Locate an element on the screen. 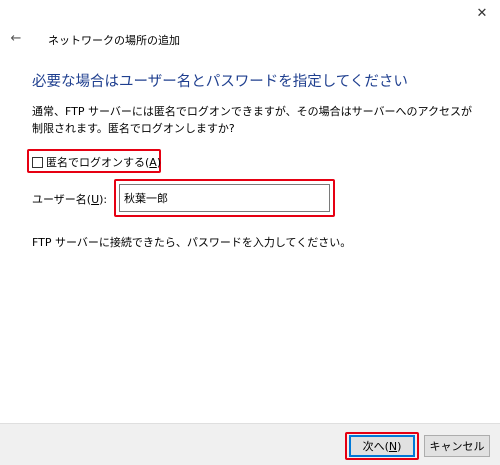  back-arrow-icon: ← is located at coordinates (16, 38).